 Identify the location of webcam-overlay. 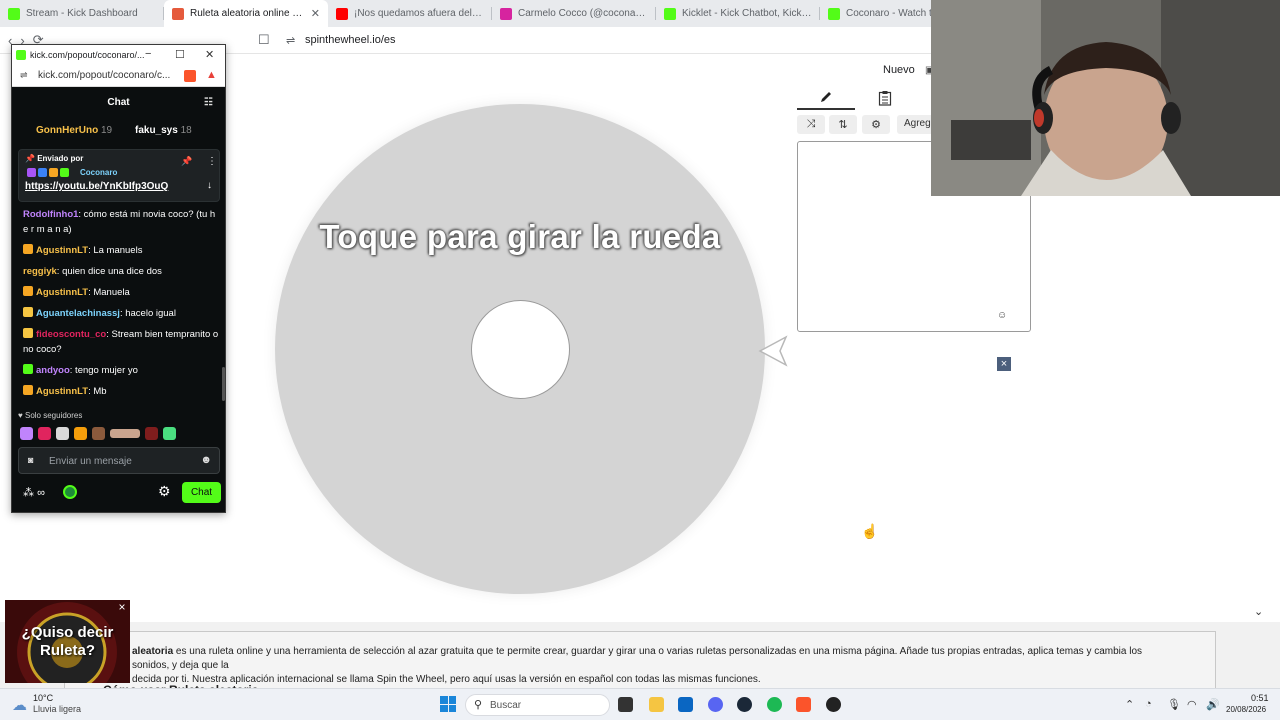
(1105, 98).